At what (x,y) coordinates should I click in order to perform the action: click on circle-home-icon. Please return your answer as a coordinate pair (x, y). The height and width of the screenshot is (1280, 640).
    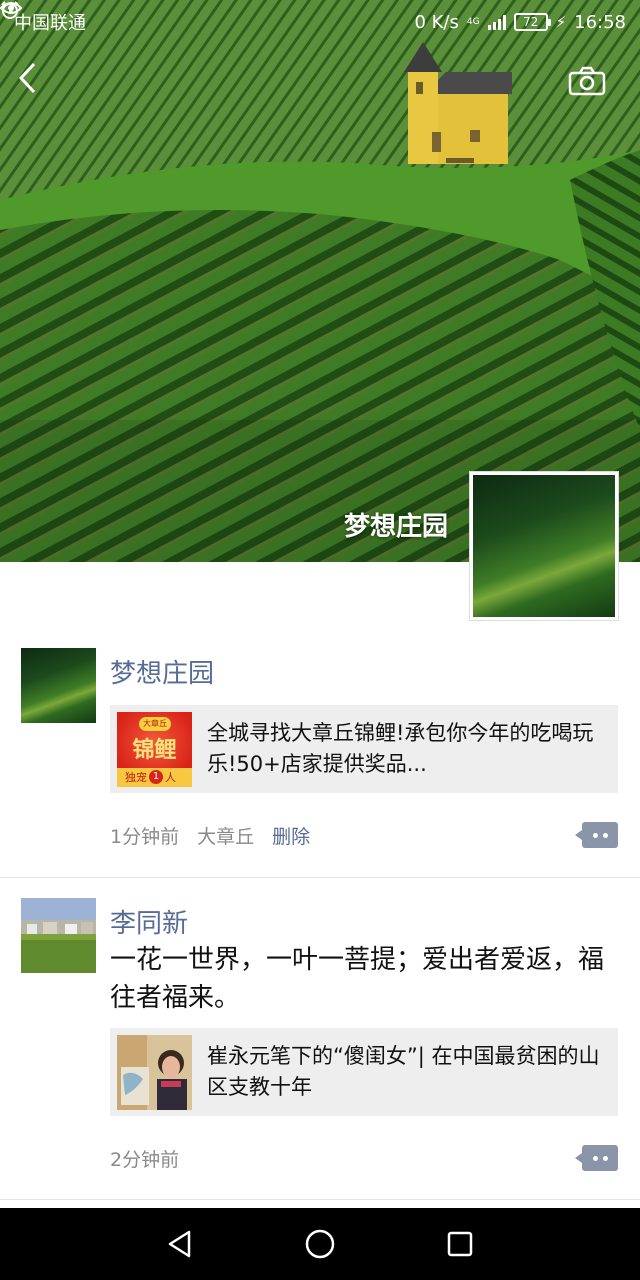
    Looking at the image, I should click on (320, 1244).